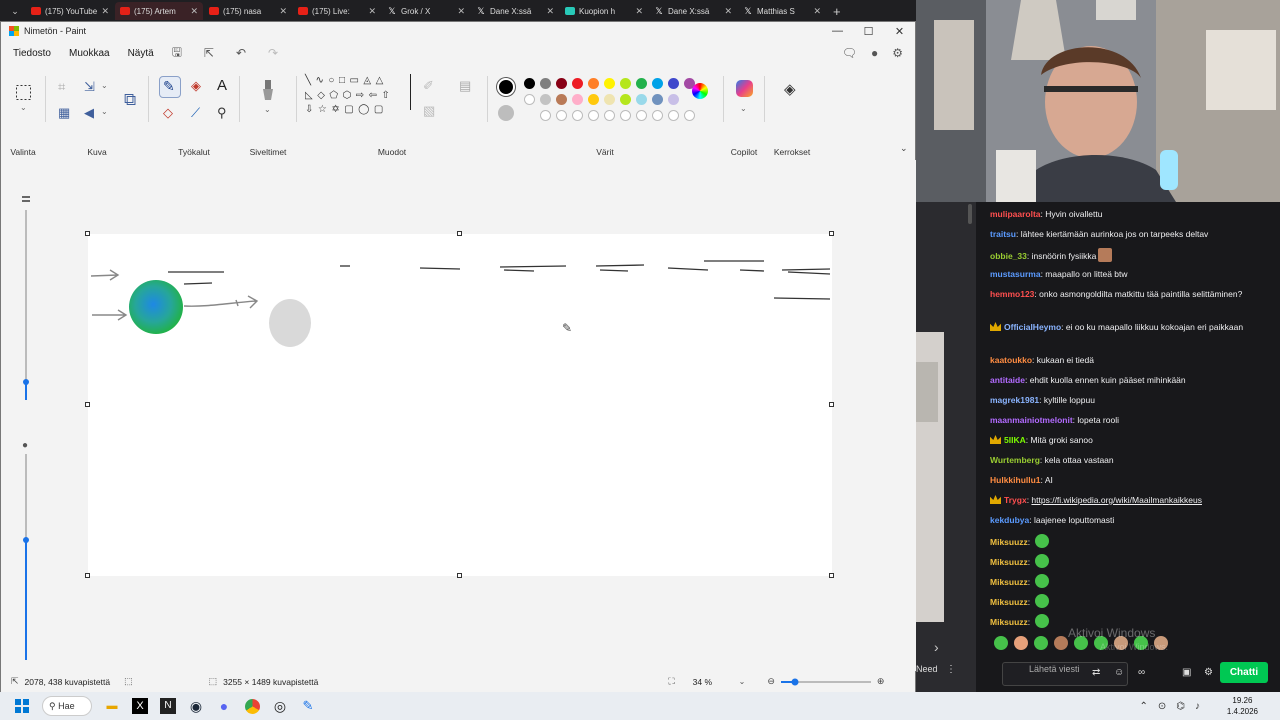 This screenshot has width=1280, height=720. I want to click on network-icon: ⌬, so click(1180, 706).